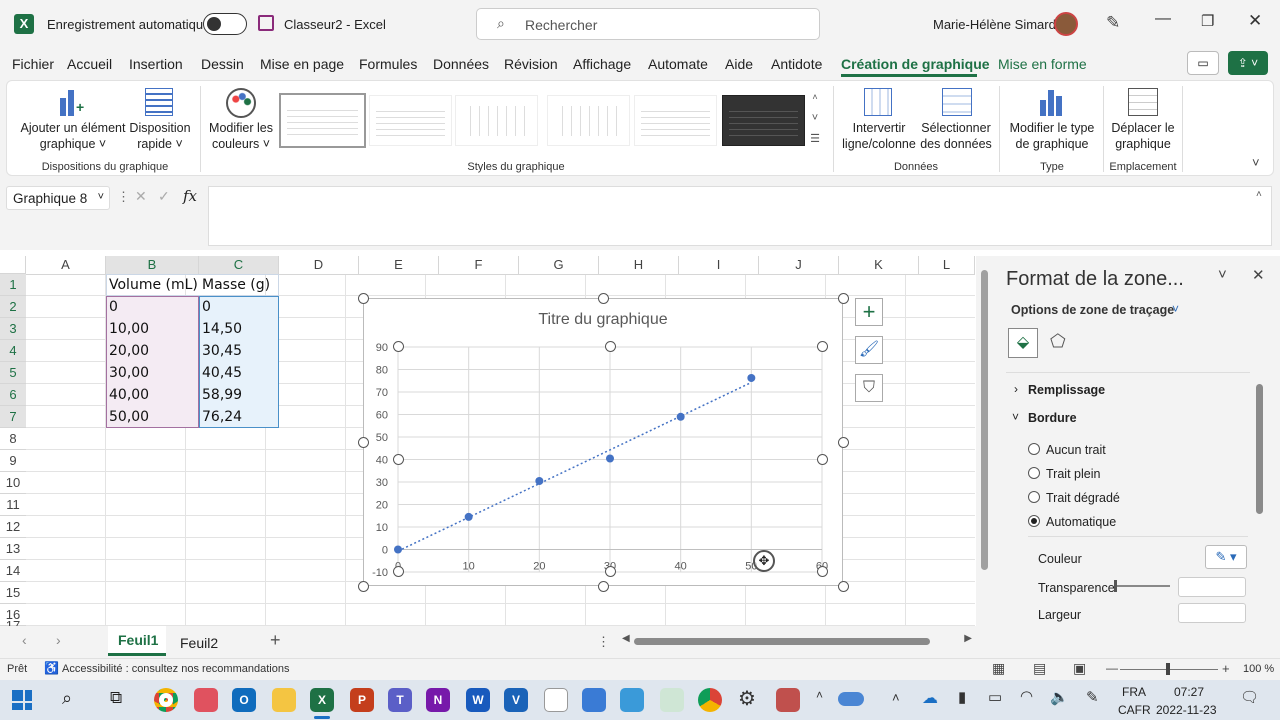 This screenshot has width=1280, height=720. What do you see at coordinates (602, 64) in the screenshot?
I see `tab-affichage: Affichage` at bounding box center [602, 64].